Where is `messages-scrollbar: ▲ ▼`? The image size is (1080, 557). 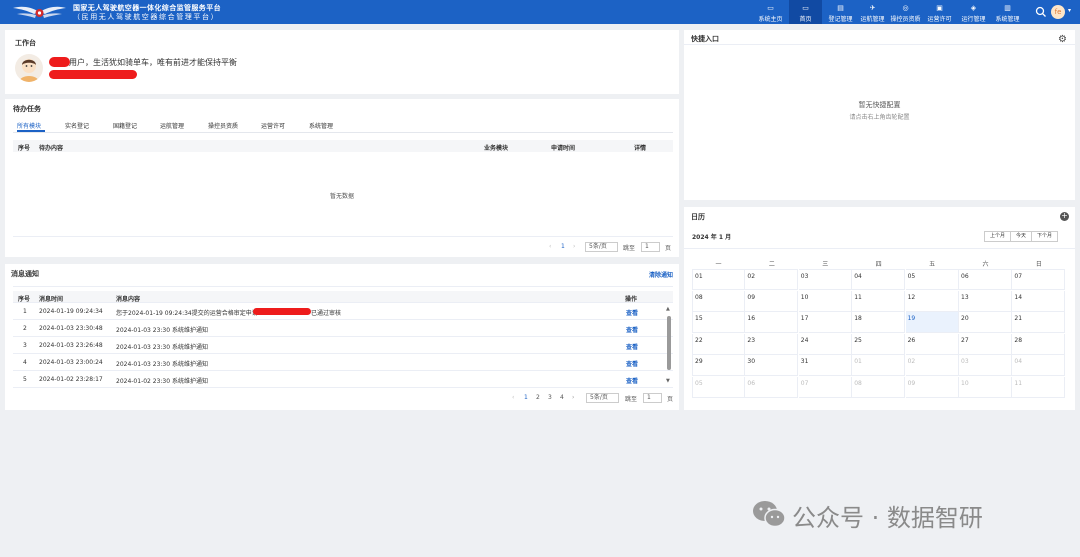 messages-scrollbar: ▲ ▼ is located at coordinates (669, 345).